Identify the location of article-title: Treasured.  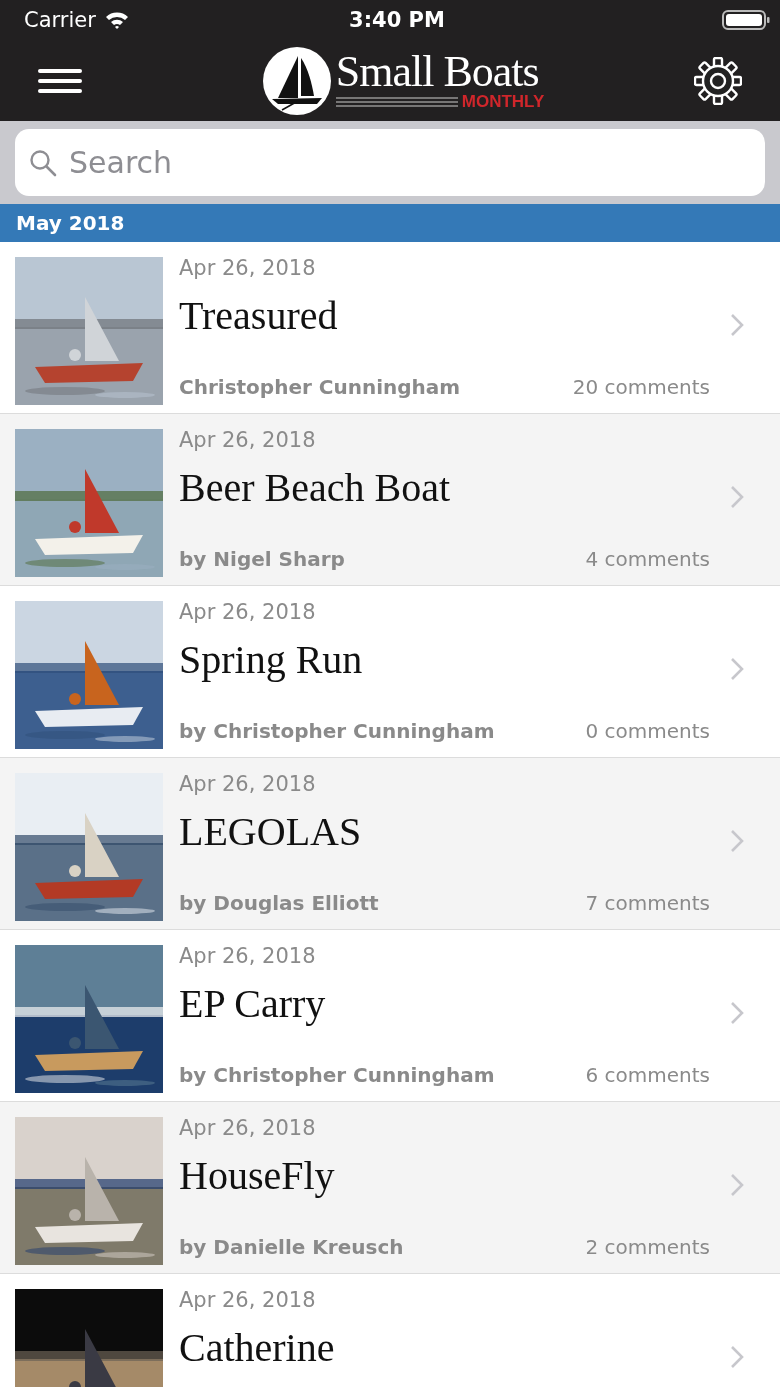
(259, 316).